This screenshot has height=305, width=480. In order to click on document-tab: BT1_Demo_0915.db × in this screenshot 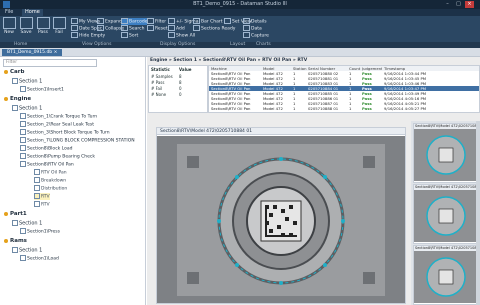, I will do `click(32, 52)`.